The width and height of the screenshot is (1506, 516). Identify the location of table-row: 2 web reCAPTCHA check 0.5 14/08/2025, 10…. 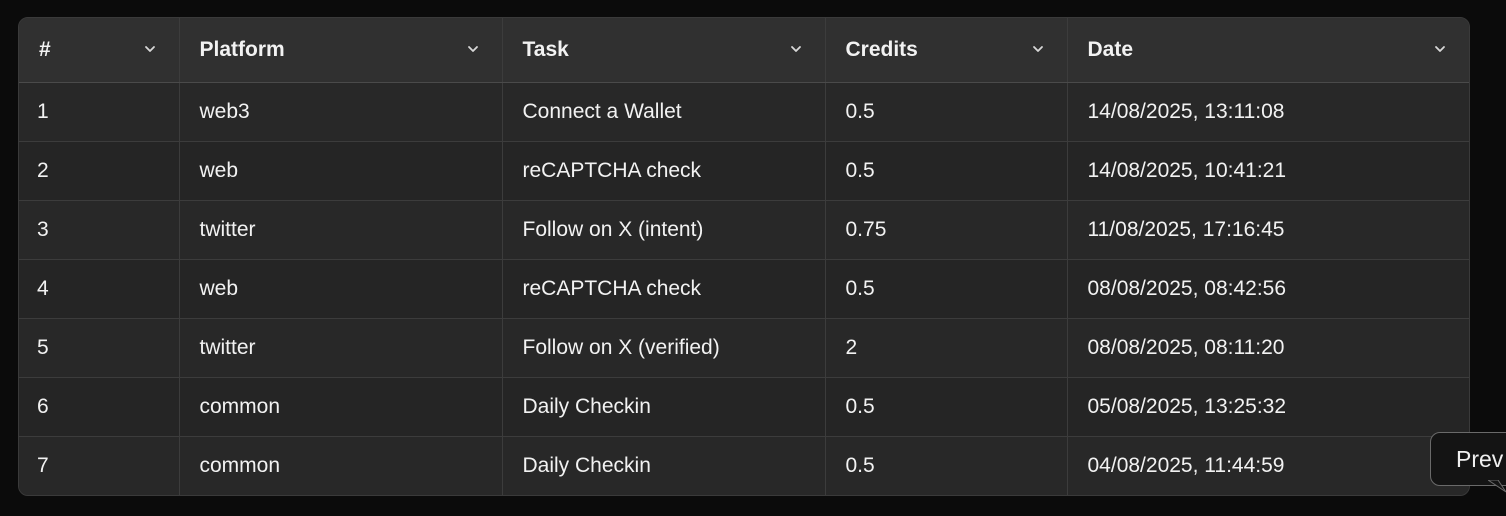
(744, 171).